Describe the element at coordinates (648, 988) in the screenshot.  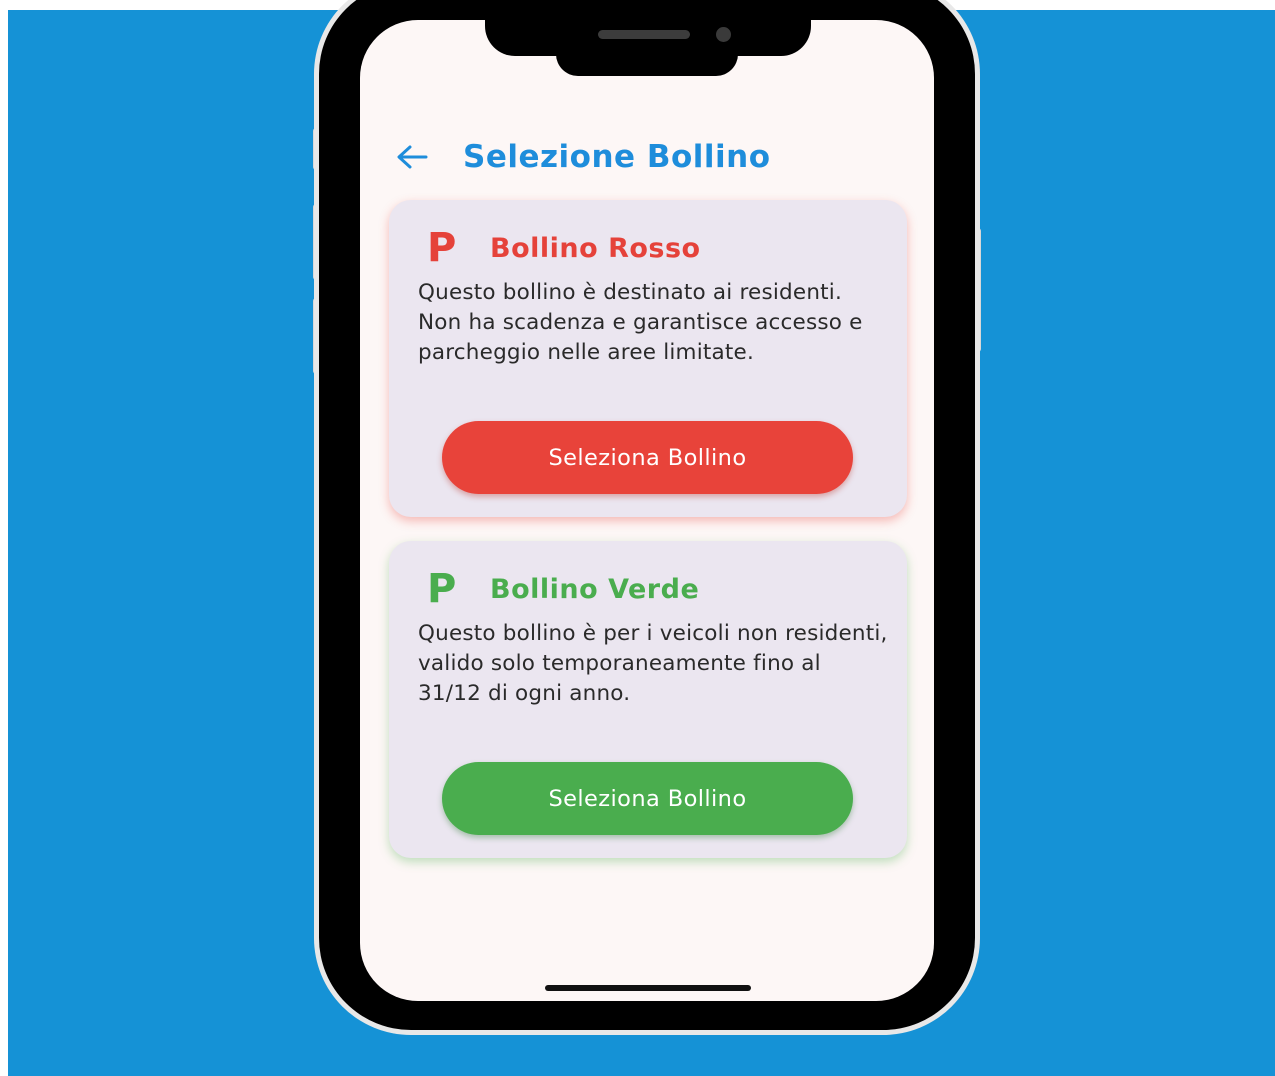
I see `home-indicator` at that location.